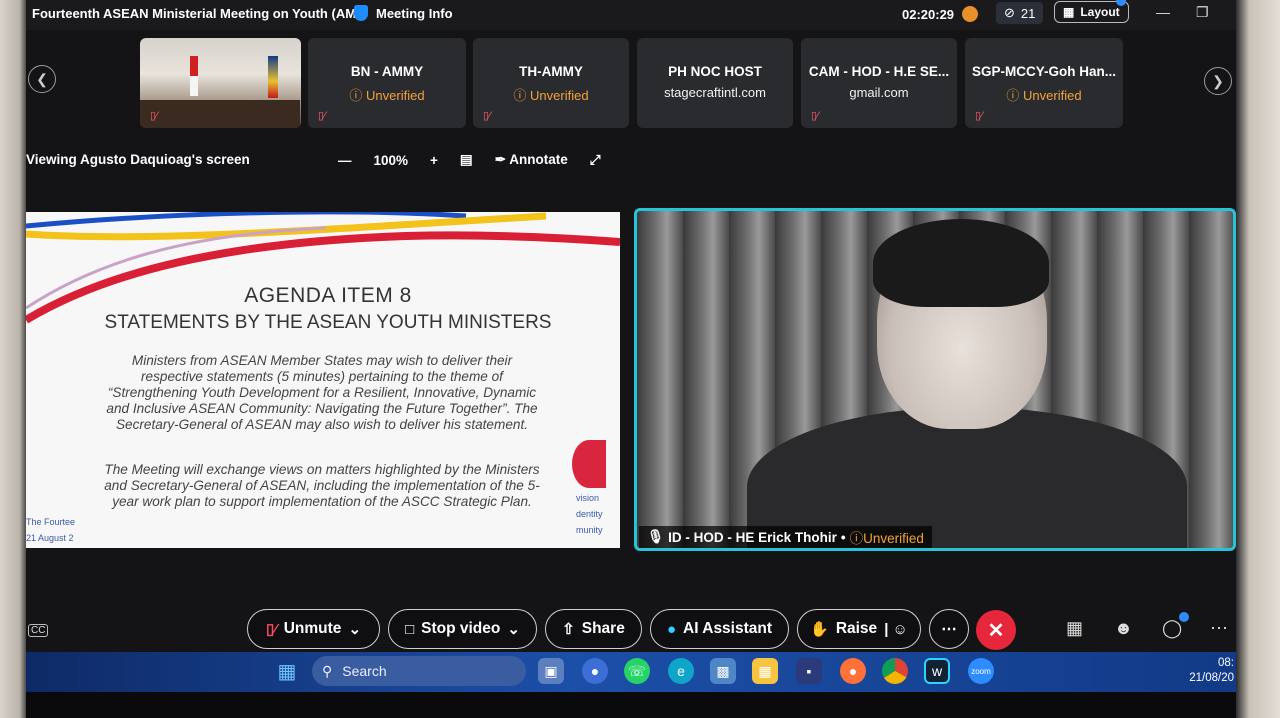 The image size is (1280, 718). What do you see at coordinates (752, 537) in the screenshot?
I see `speaker-name: ID - HOD - HE Erick Thohir` at bounding box center [752, 537].